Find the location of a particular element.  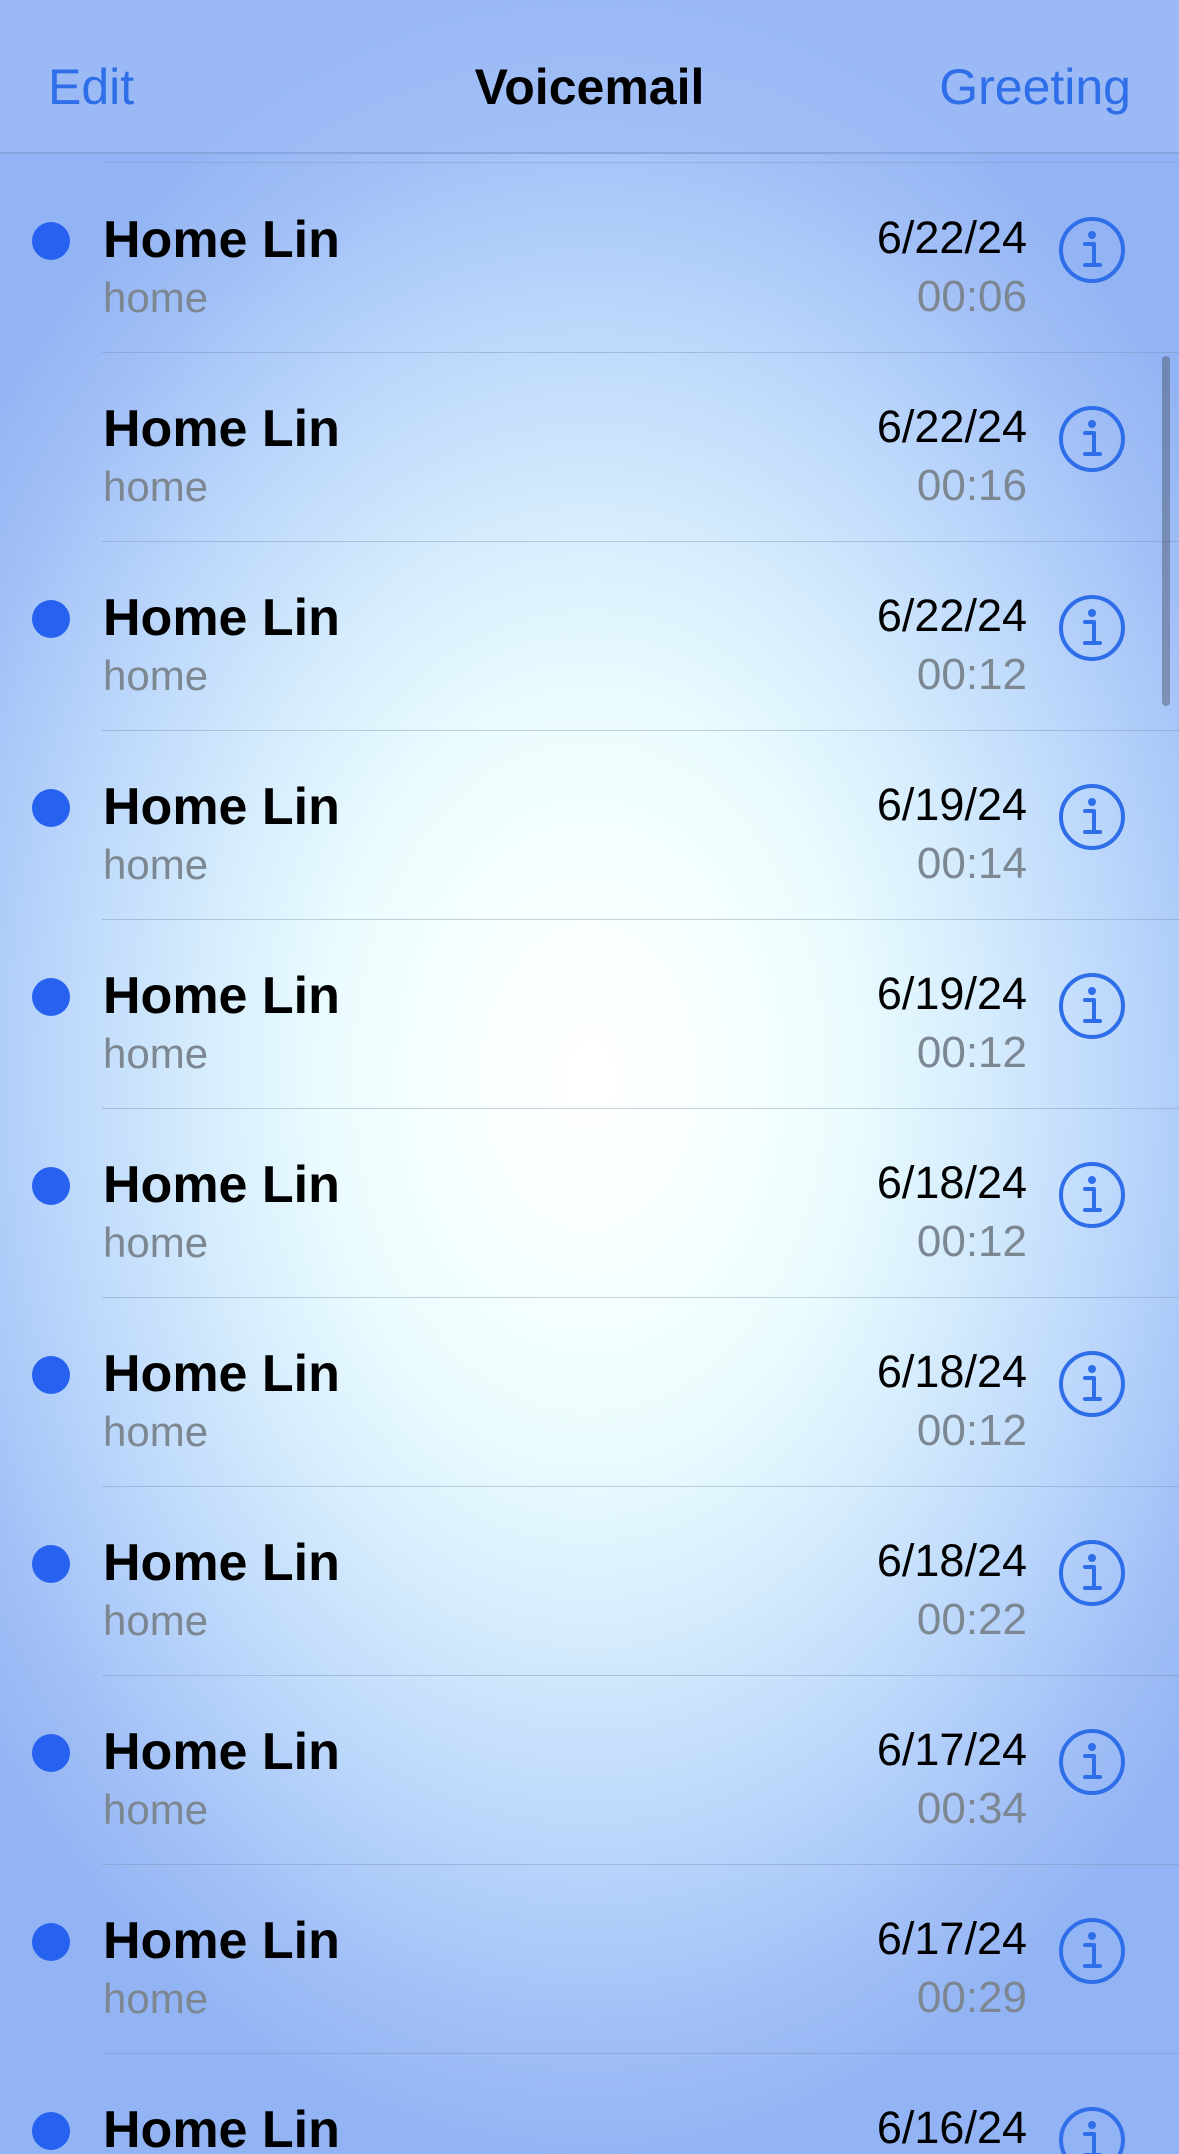

voicemail-row: Home Lin home 6/22/24 00:12 is located at coordinates (589, 636).